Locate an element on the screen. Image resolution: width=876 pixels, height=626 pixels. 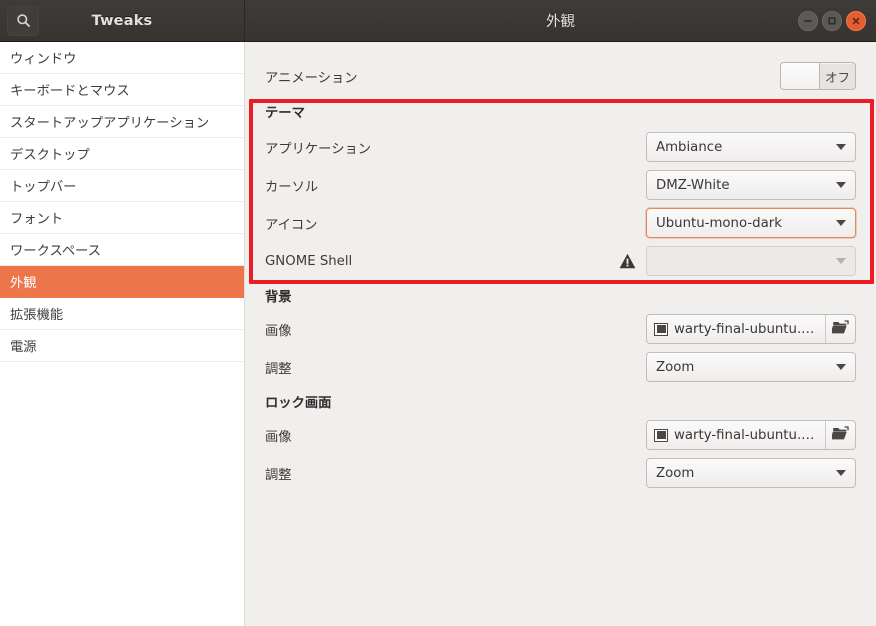
animation-label: アニメーション is located at coordinates (311, 78).